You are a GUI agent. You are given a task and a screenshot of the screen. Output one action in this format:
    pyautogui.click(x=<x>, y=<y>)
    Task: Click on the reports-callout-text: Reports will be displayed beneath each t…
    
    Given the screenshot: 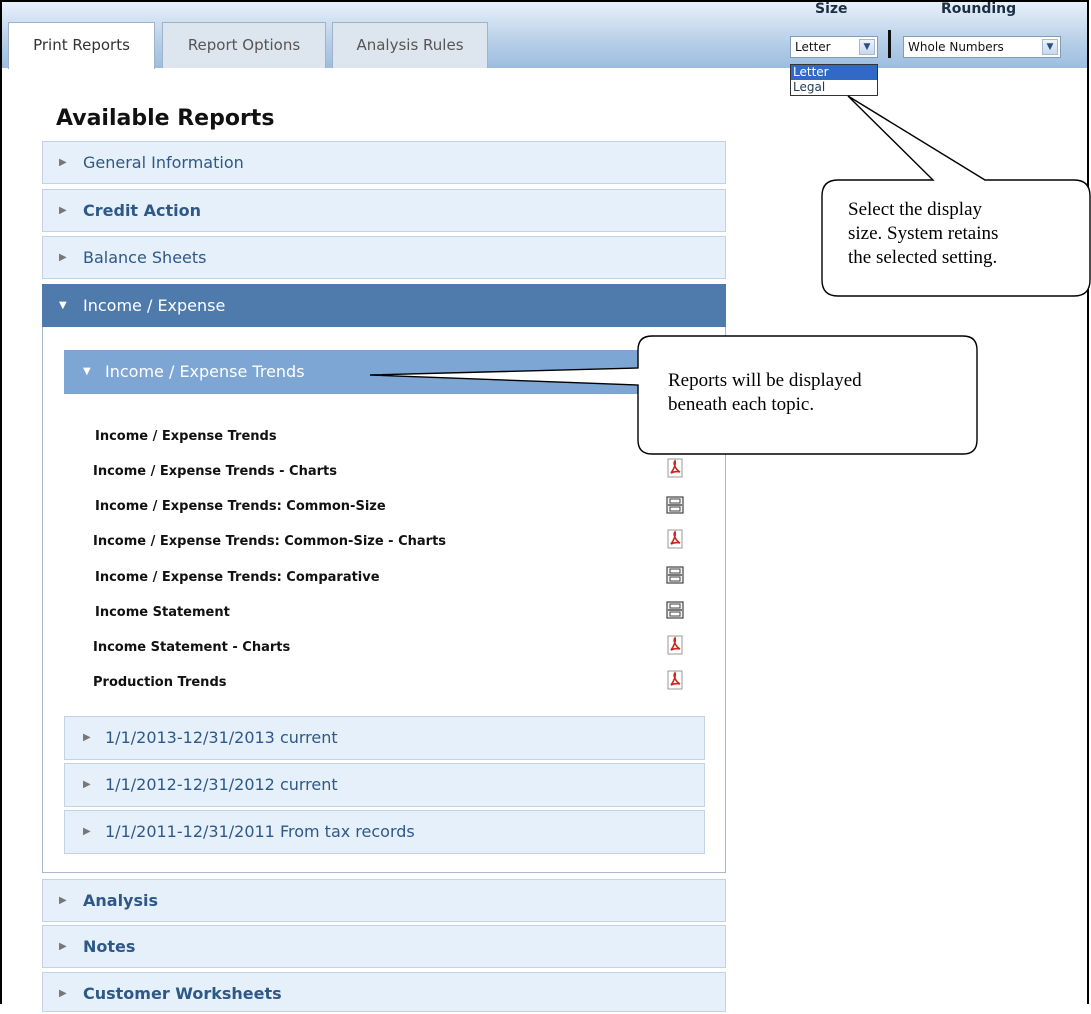 What is the action you would take?
    pyautogui.click(x=765, y=392)
    